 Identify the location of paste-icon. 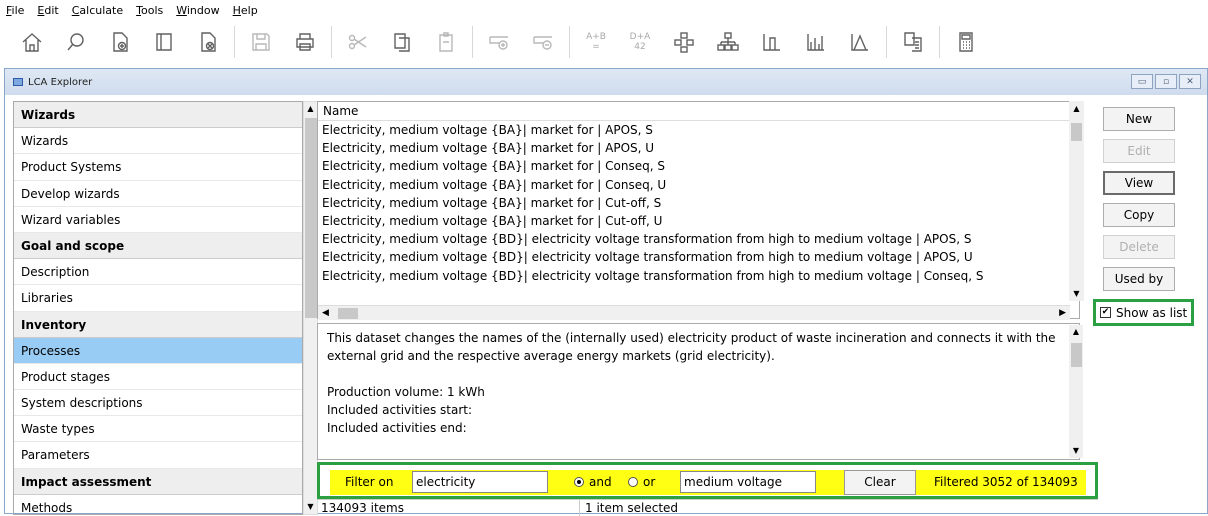
(446, 42).